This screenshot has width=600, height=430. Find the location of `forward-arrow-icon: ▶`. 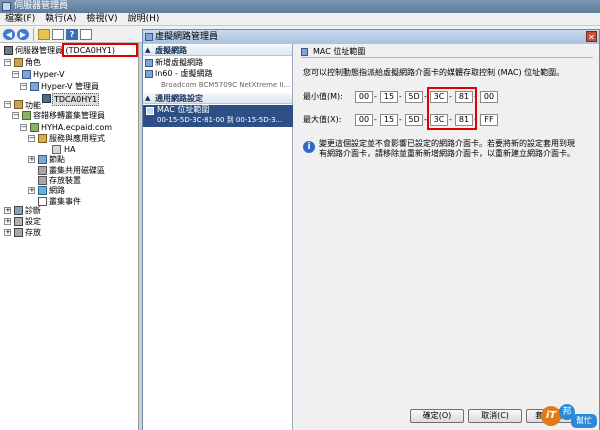

forward-arrow-icon: ▶ is located at coordinates (23, 34).